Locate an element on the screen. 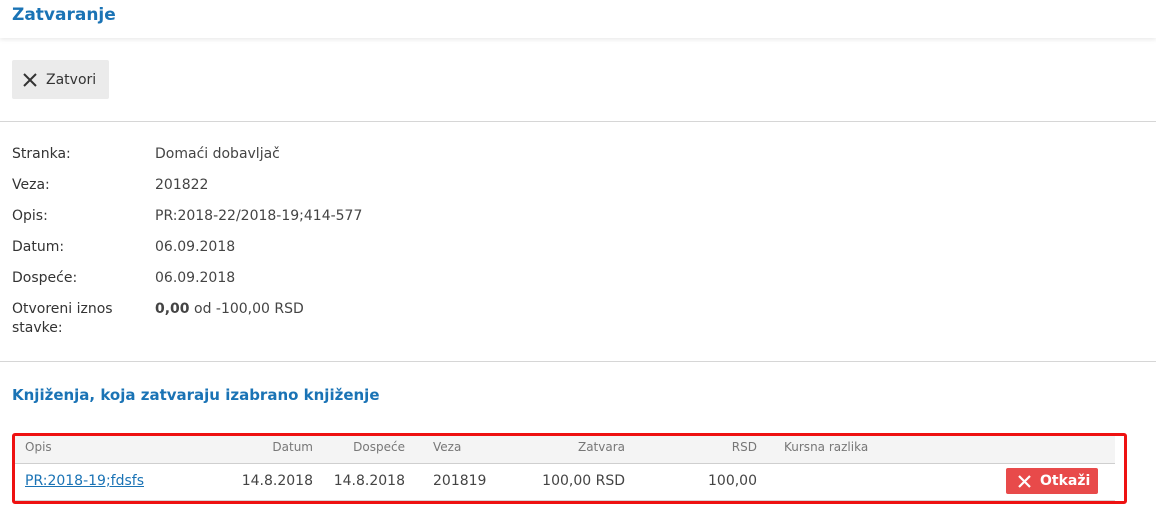  row-opis-link: PR:2018-19;fdsfs is located at coordinates (84, 481).